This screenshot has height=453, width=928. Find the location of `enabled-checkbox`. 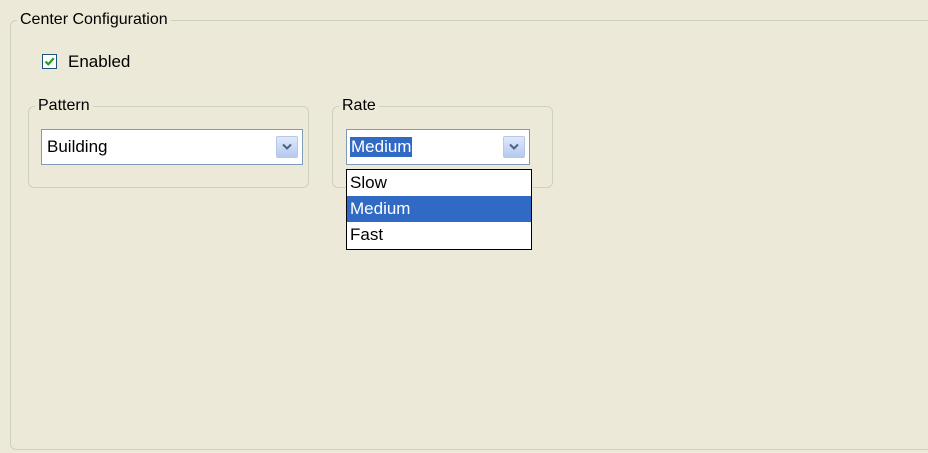

enabled-checkbox is located at coordinates (49, 61).